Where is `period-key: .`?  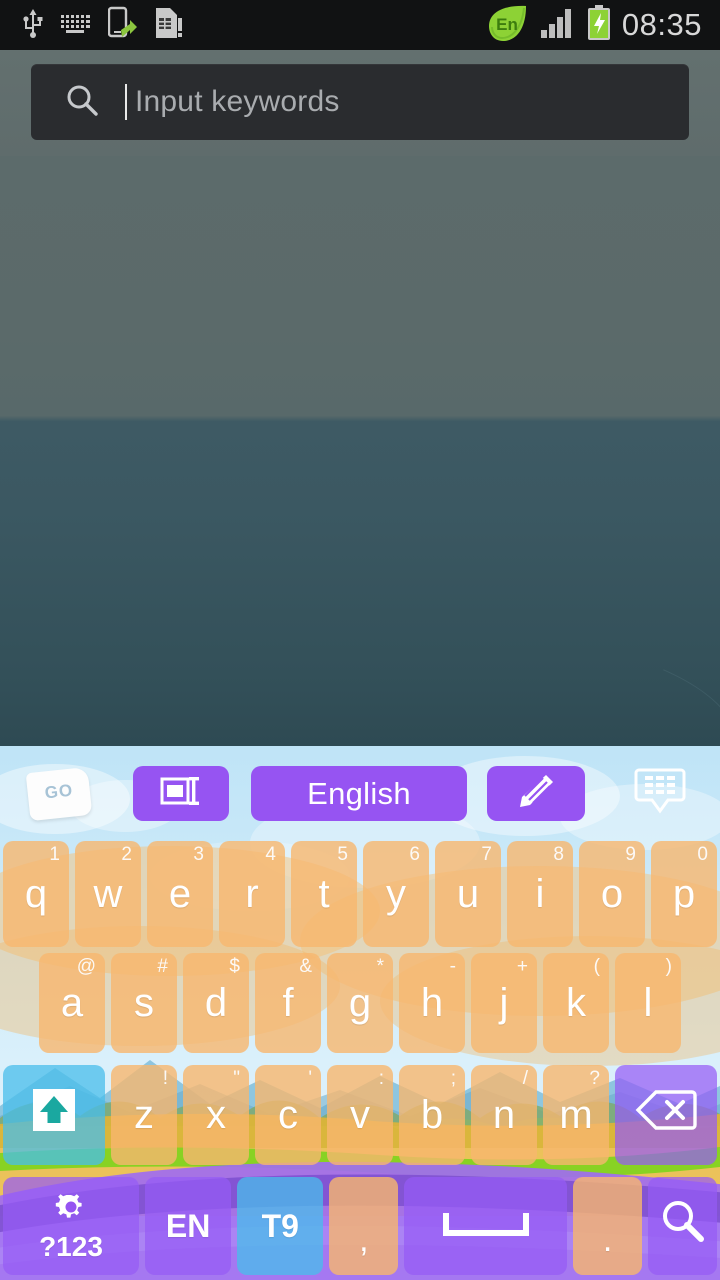 period-key: . is located at coordinates (608, 1226).